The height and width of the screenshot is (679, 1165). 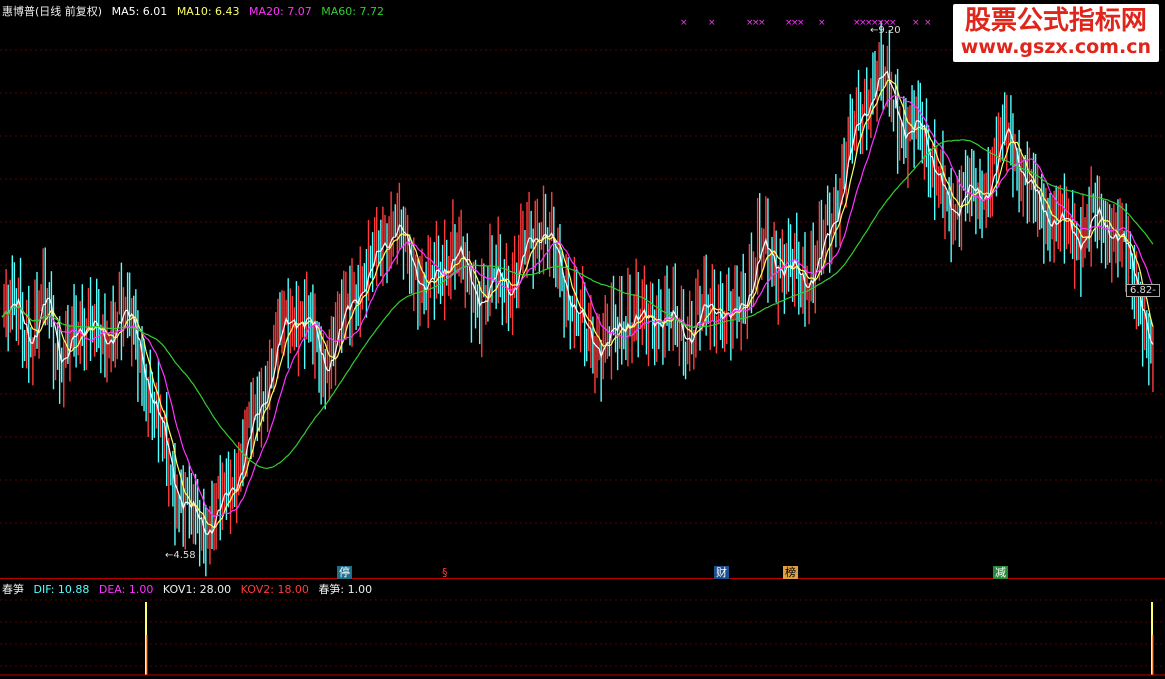 I want to click on panel-divider, so click(x=582, y=578).